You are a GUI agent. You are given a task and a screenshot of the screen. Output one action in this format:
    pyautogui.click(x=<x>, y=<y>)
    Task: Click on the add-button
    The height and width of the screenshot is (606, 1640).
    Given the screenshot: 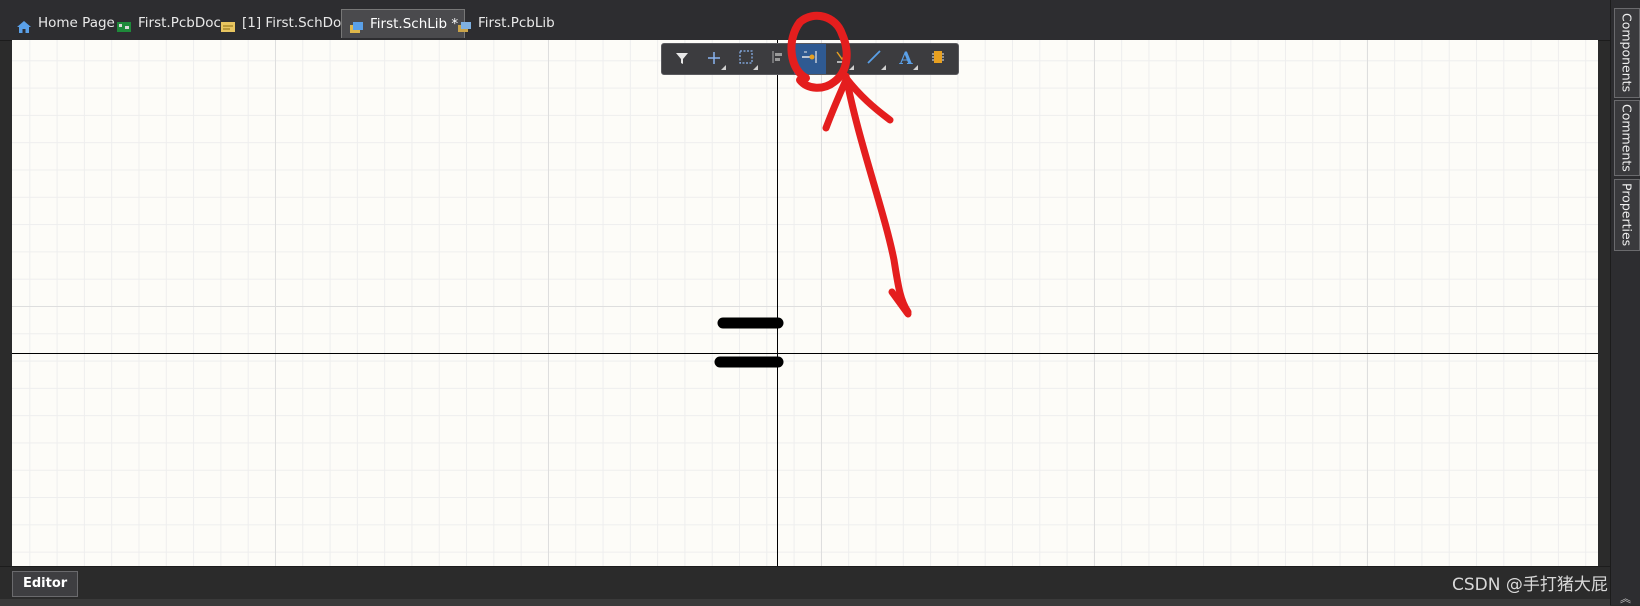 What is the action you would take?
    pyautogui.click(x=714, y=59)
    